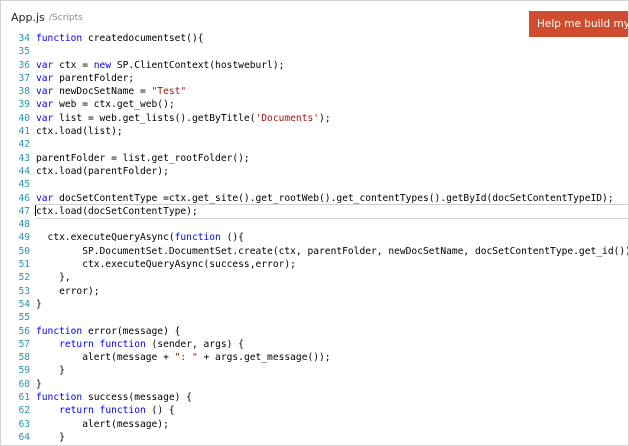 This screenshot has height=446, width=629. I want to click on code-line-text: ctx.load(docSetContentType);, so click(331, 211).